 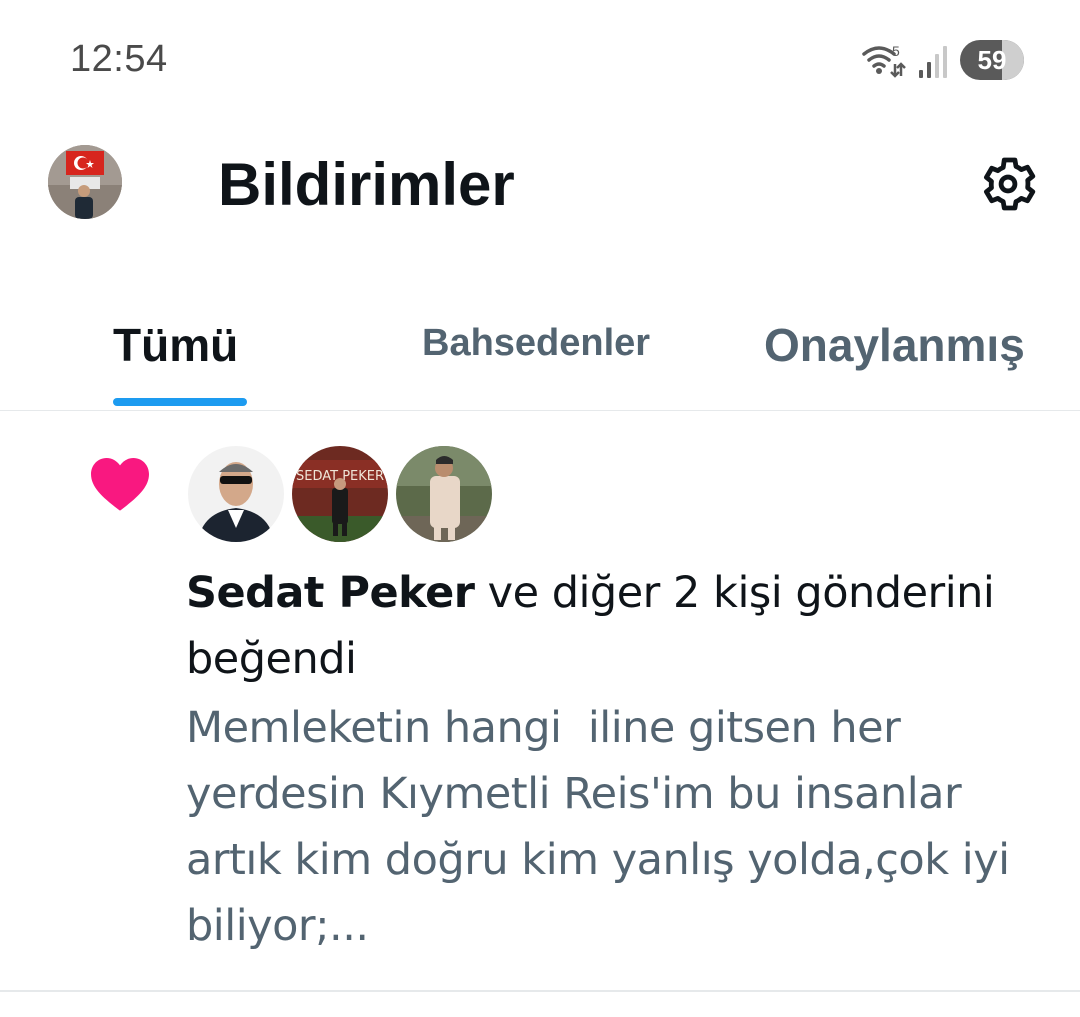 I want to click on profile-avatar, so click(x=85, y=182).